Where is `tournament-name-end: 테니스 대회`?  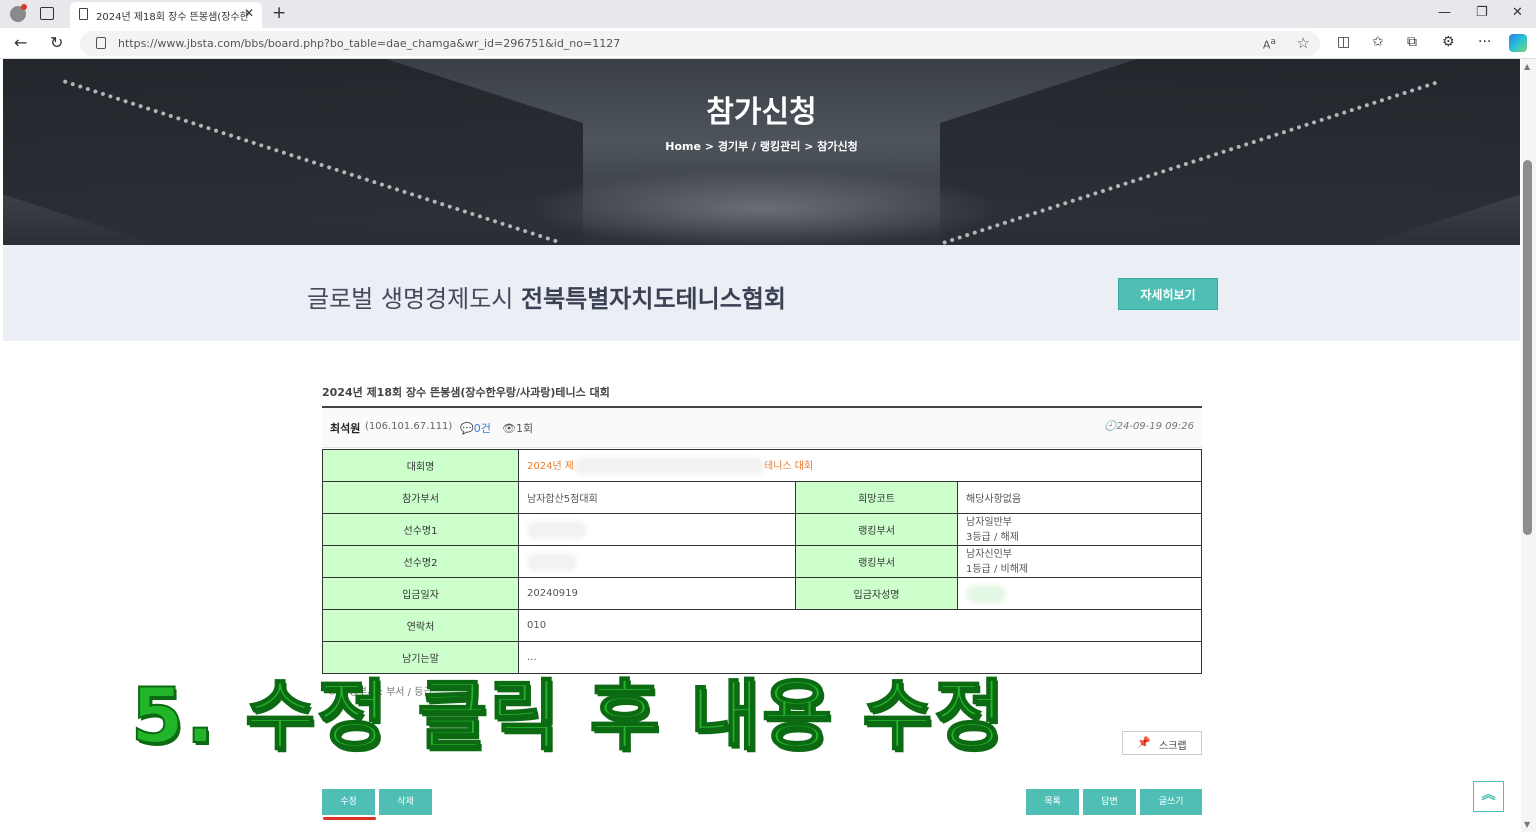
tournament-name-end: 테니스 대회 is located at coordinates (789, 466).